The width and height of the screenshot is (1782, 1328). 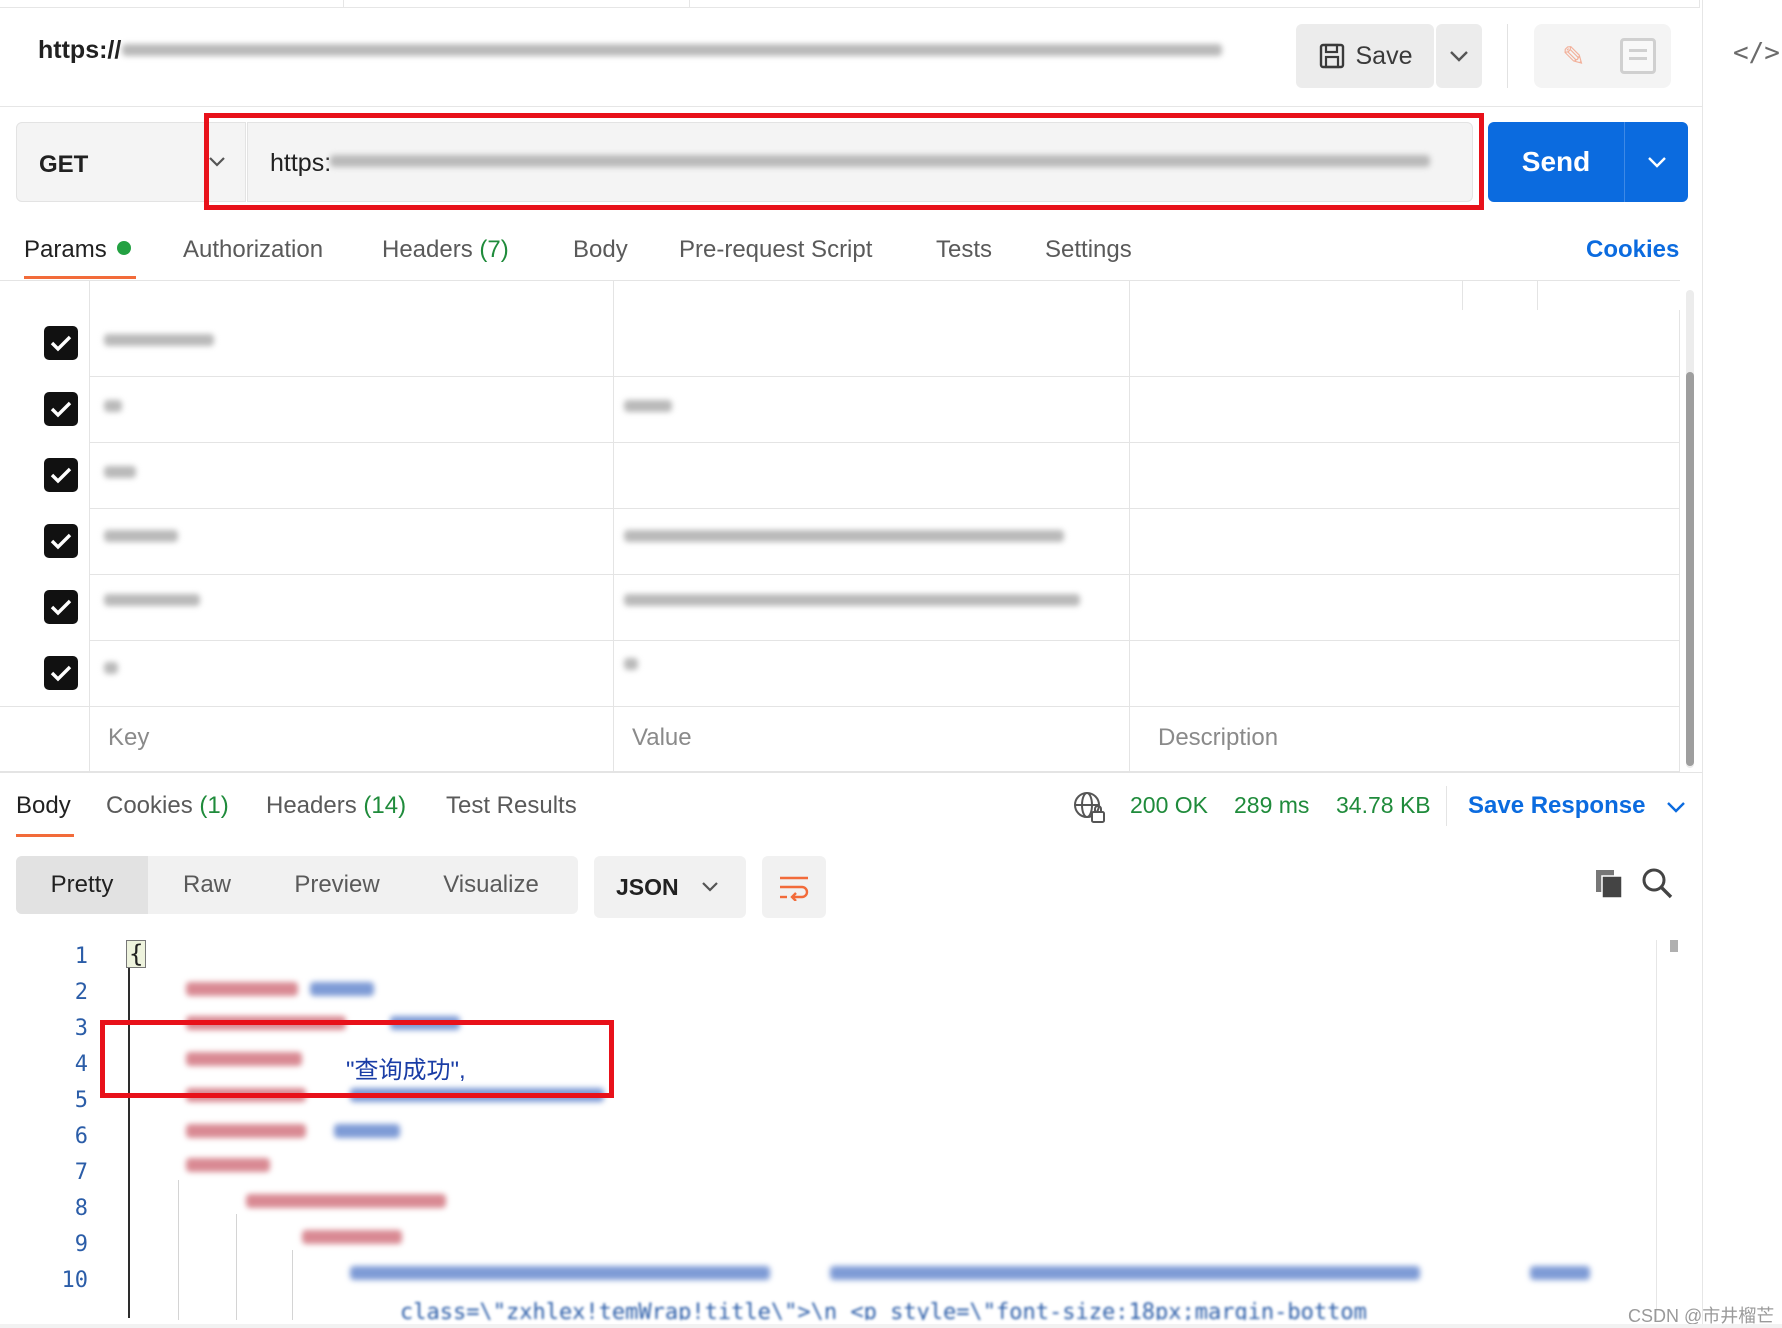 I want to click on wrap-lines-icon, so click(x=794, y=888).